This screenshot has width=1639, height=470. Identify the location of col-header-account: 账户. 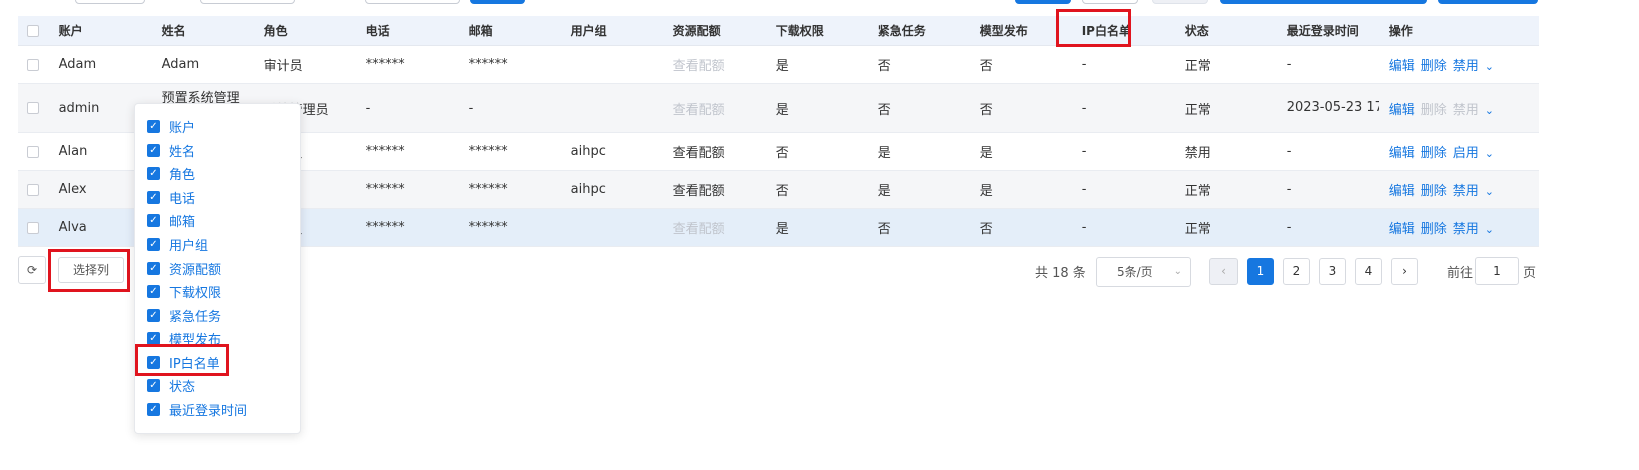
(100, 31).